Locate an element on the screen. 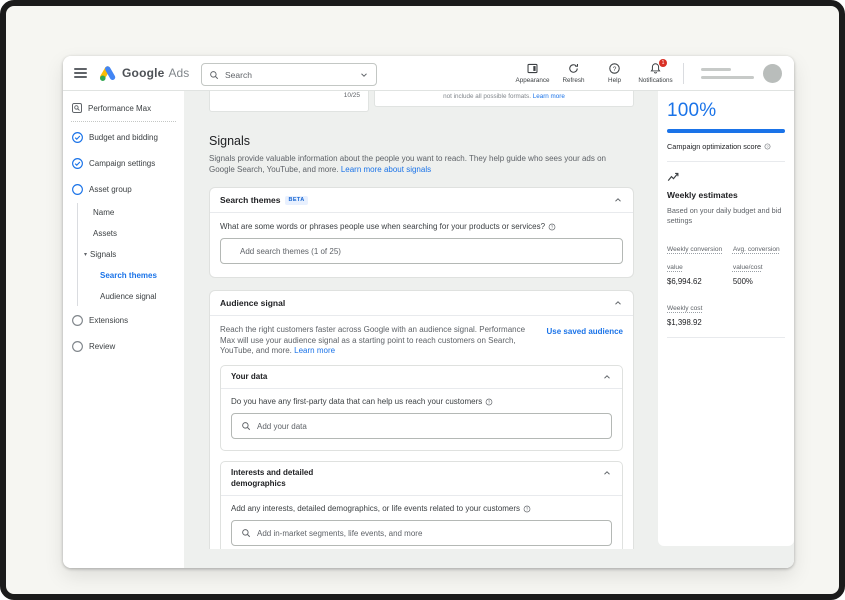  search-icon is located at coordinates (246, 533).